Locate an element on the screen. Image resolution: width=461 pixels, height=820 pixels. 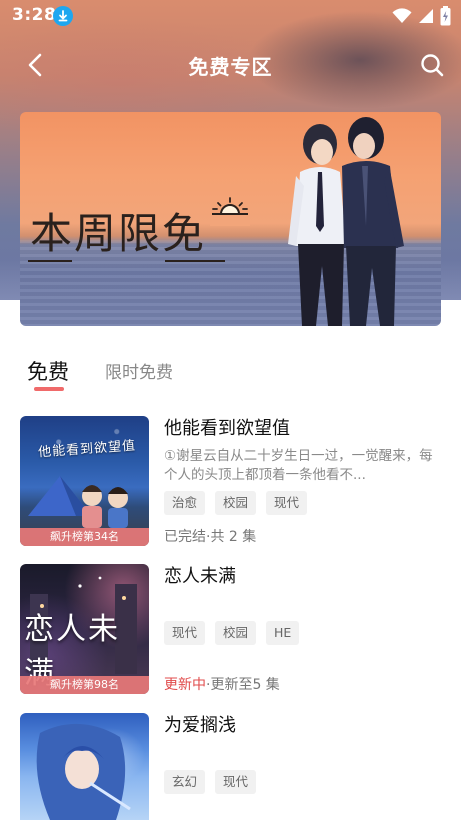
list-item: 为爱搁浅 玄幻 现代 is located at coordinates (230, 766).